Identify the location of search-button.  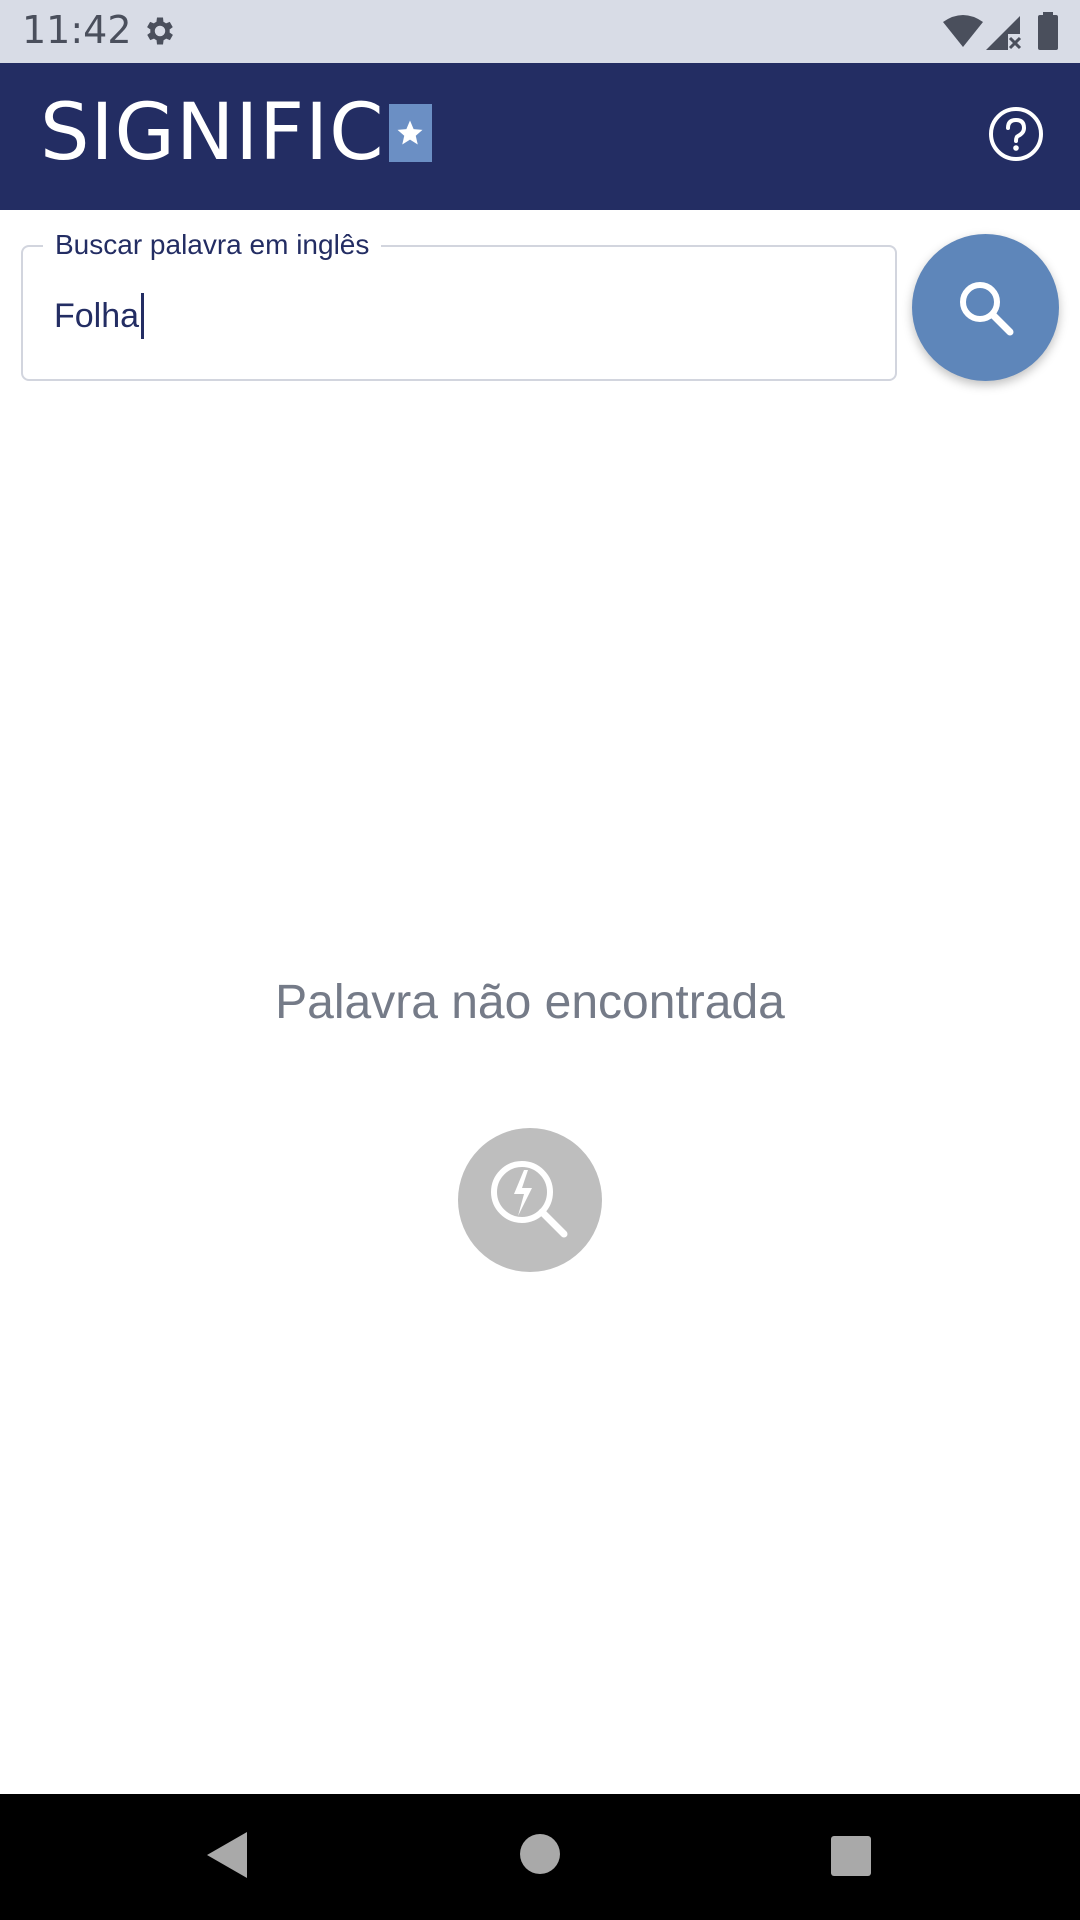
(985, 307).